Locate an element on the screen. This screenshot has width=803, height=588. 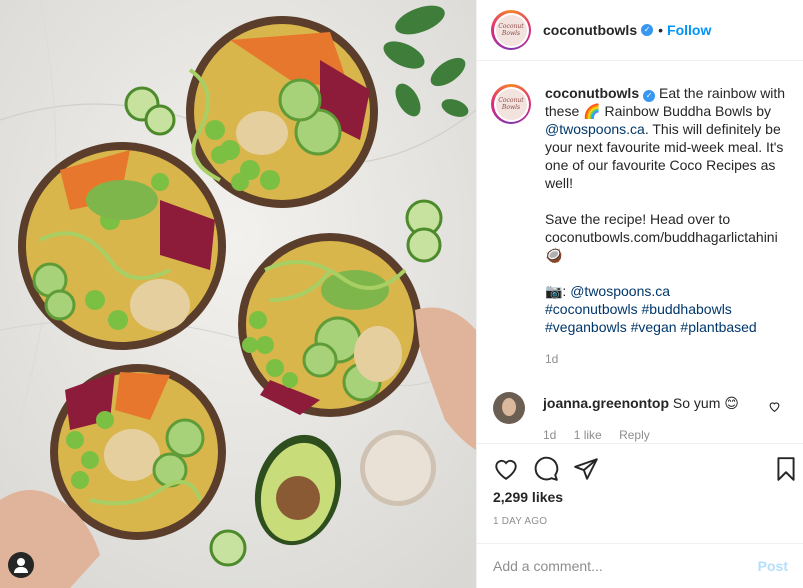
caption-time: 1d is located at coordinates (552, 359).